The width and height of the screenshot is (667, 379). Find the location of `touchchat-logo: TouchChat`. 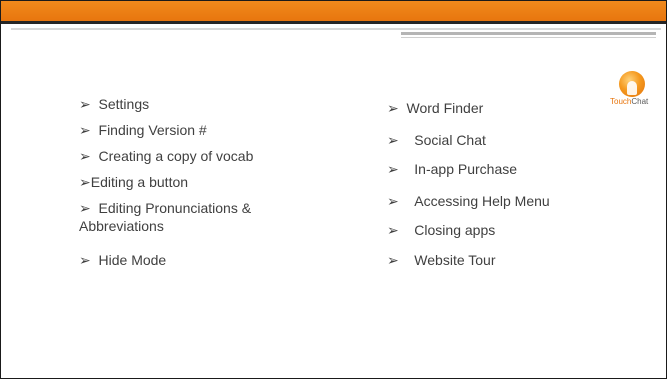

touchchat-logo: TouchChat is located at coordinates (636, 91).